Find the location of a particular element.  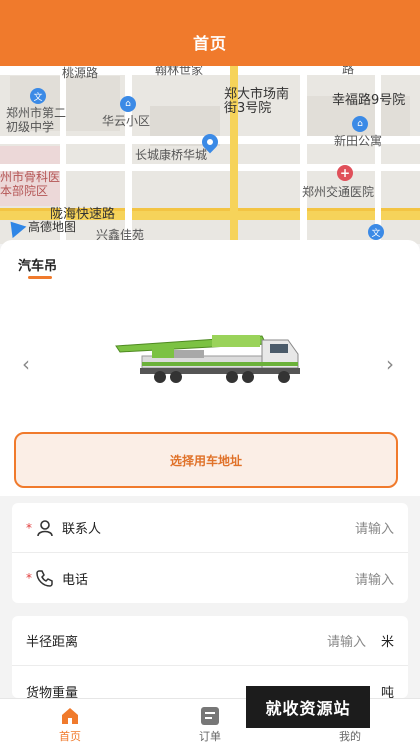

tab-home: 首页 is located at coordinates (70, 723).